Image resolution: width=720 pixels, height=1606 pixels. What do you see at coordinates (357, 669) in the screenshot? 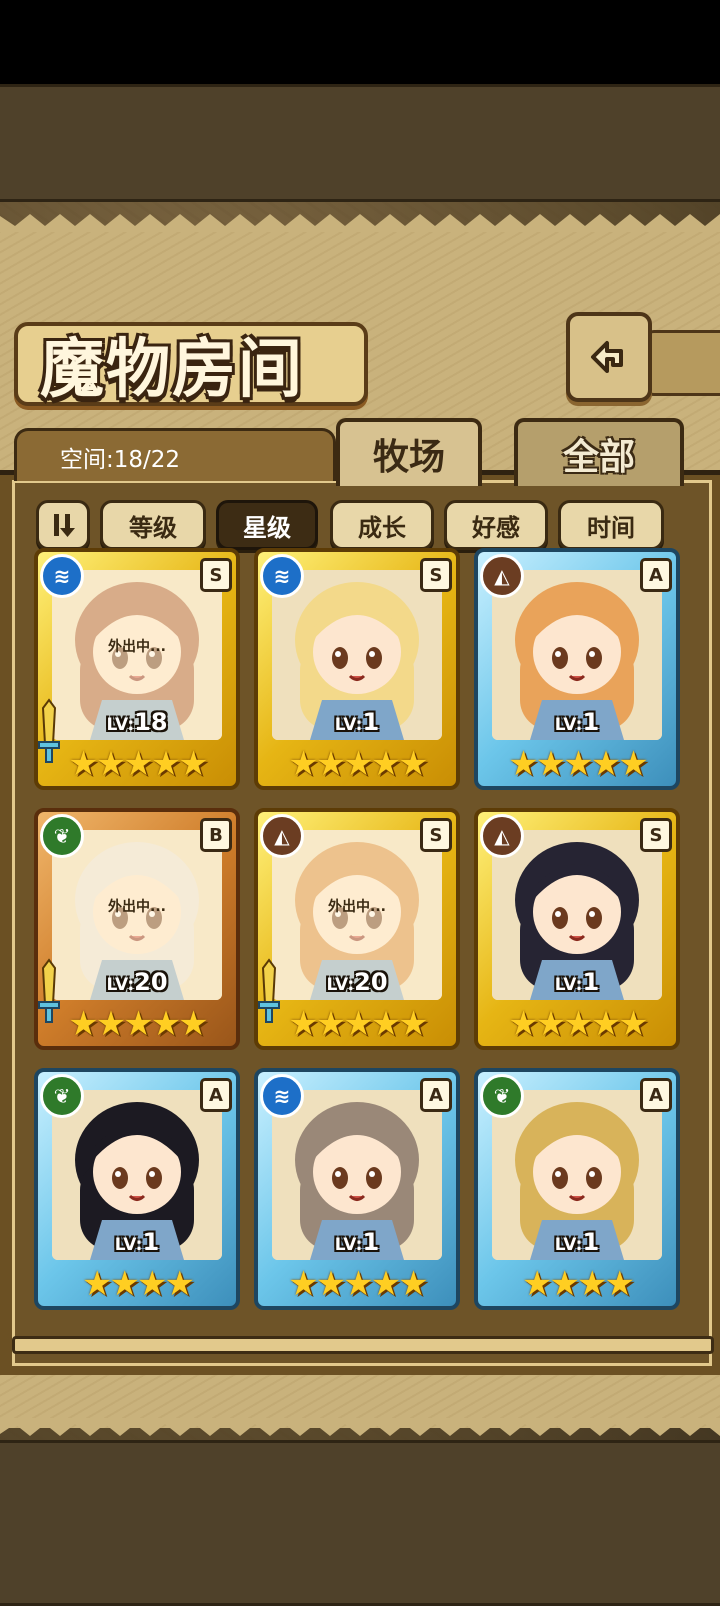
I see `monster-card: ≋ S LV:1 ★★★★★` at bounding box center [357, 669].